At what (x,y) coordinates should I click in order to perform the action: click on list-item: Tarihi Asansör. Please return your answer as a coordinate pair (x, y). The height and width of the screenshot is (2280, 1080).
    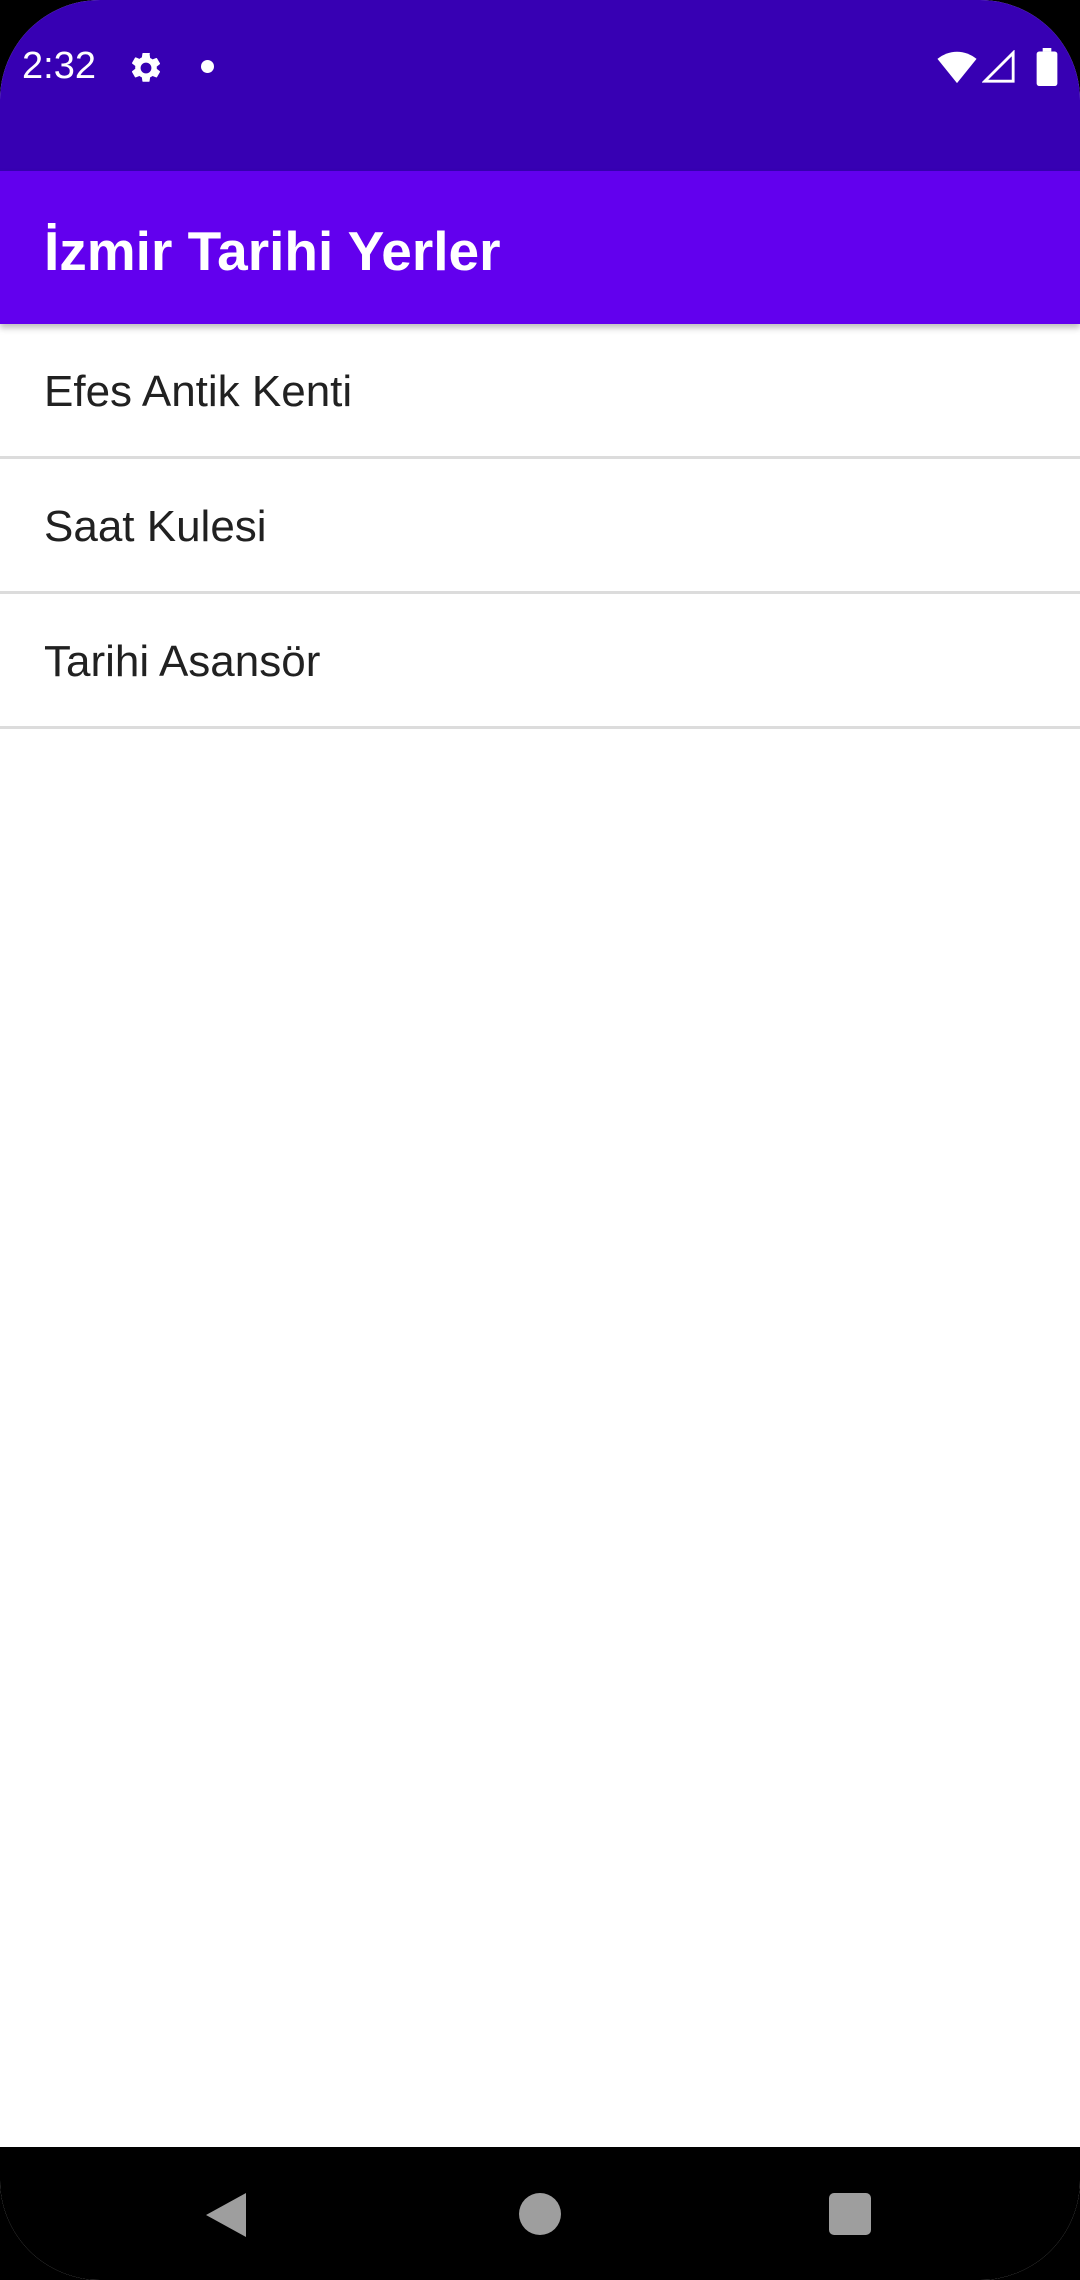
    Looking at the image, I should click on (540, 661).